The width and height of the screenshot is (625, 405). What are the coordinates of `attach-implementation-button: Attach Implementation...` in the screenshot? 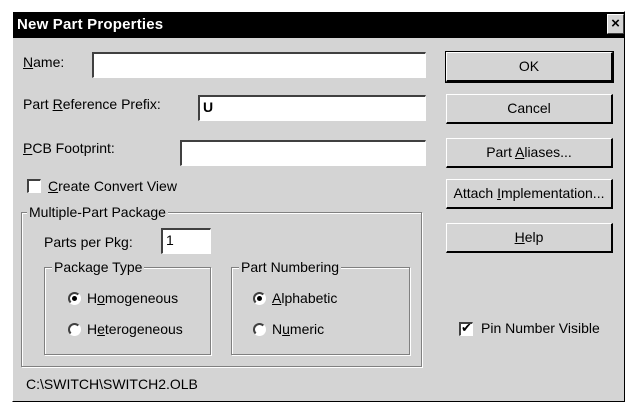 It's located at (529, 194).